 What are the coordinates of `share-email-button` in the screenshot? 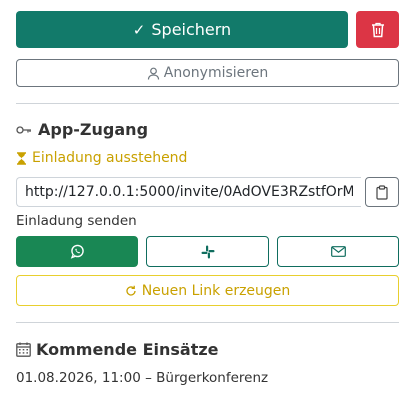 It's located at (338, 251).